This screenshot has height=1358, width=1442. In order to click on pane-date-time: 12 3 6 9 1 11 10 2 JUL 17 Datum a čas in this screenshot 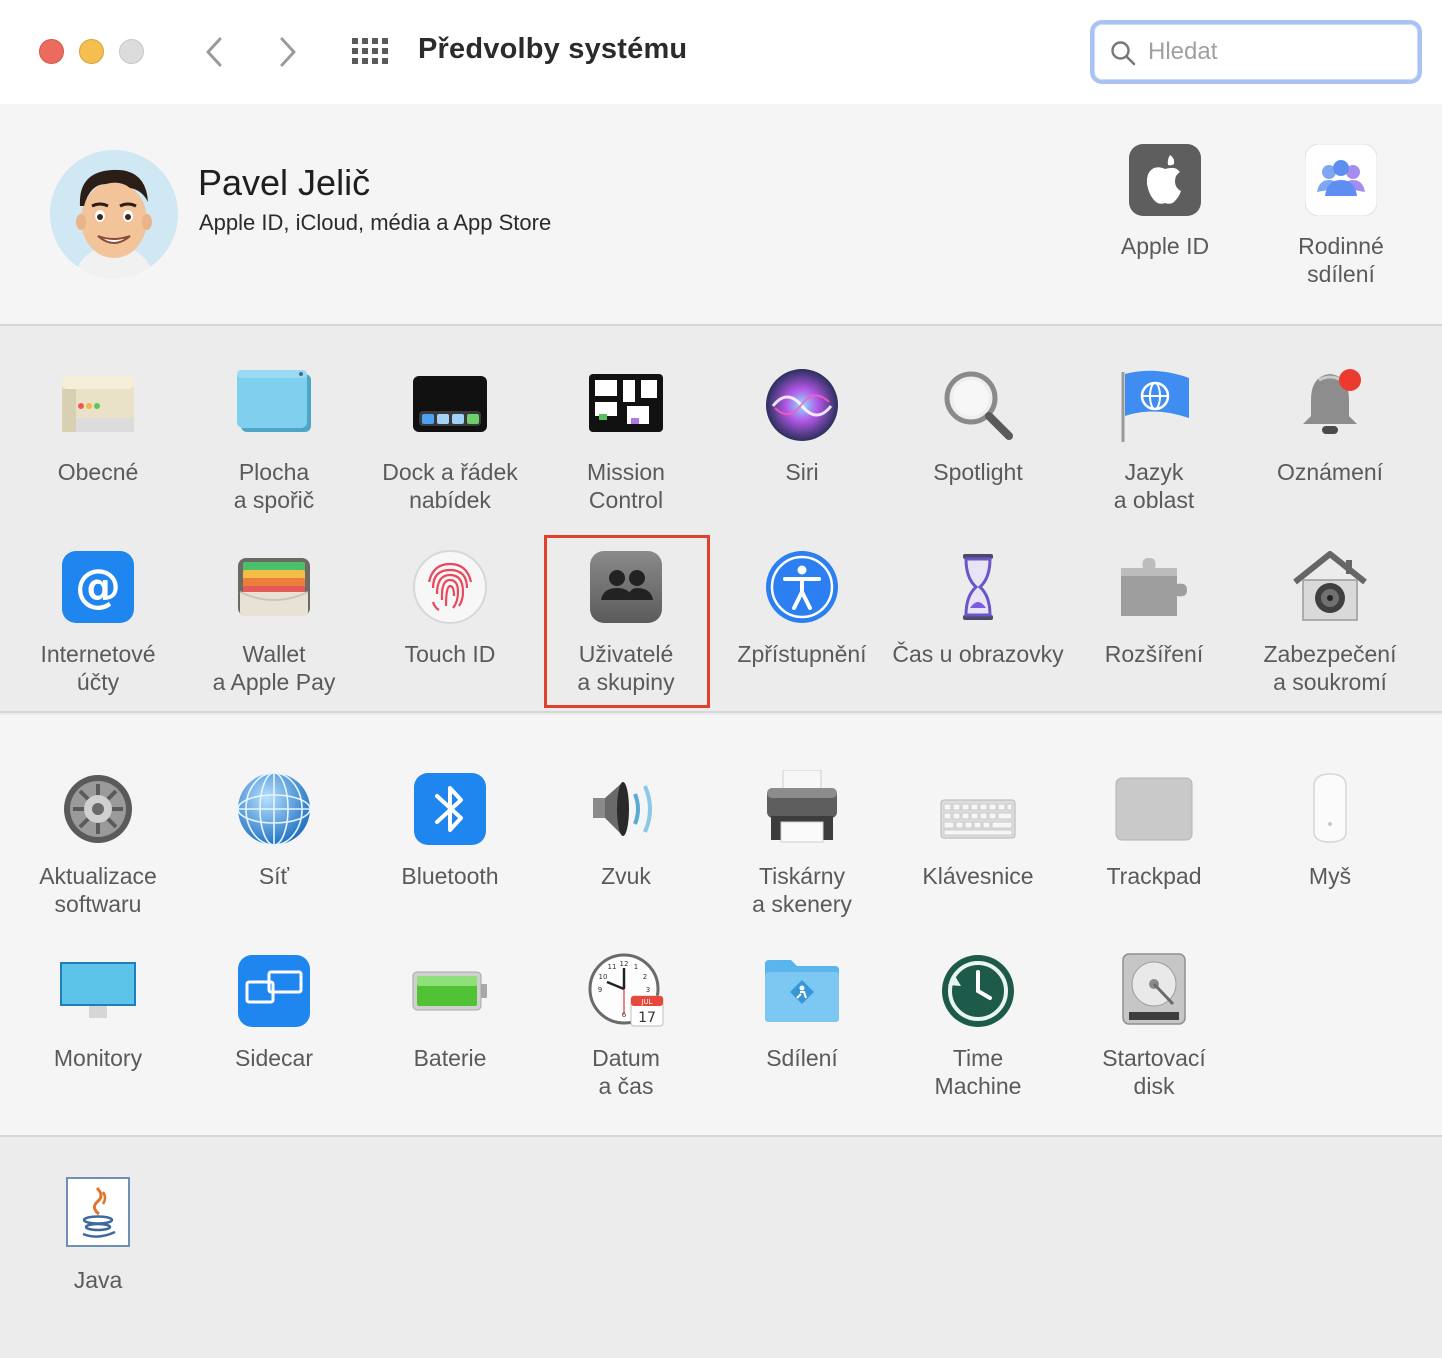, I will do `click(626, 1026)`.